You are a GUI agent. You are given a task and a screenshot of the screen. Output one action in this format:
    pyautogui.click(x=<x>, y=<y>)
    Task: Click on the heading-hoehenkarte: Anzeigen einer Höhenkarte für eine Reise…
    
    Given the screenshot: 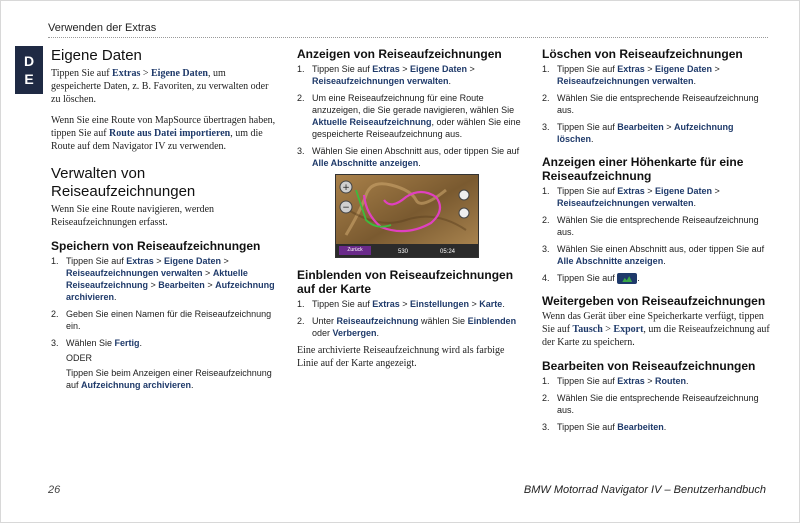 What is the action you would take?
    pyautogui.click(x=643, y=169)
    